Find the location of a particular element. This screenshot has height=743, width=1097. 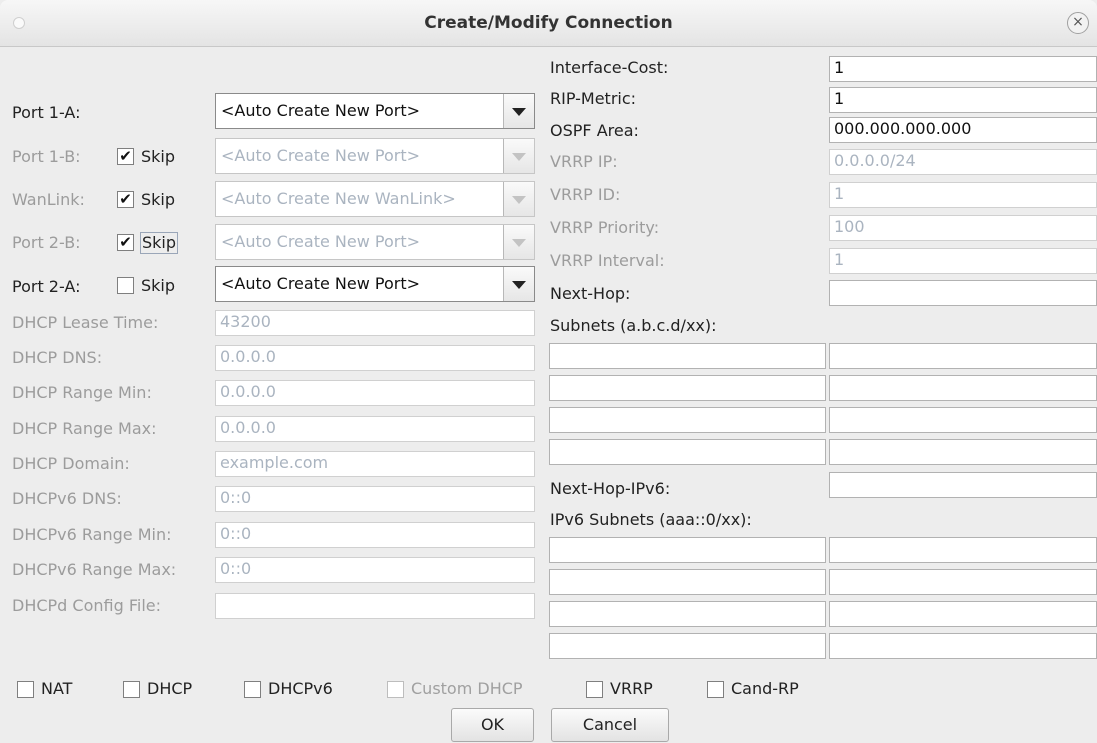

custom-dhcp-option-label: Custom DHCP is located at coordinates (467, 688).